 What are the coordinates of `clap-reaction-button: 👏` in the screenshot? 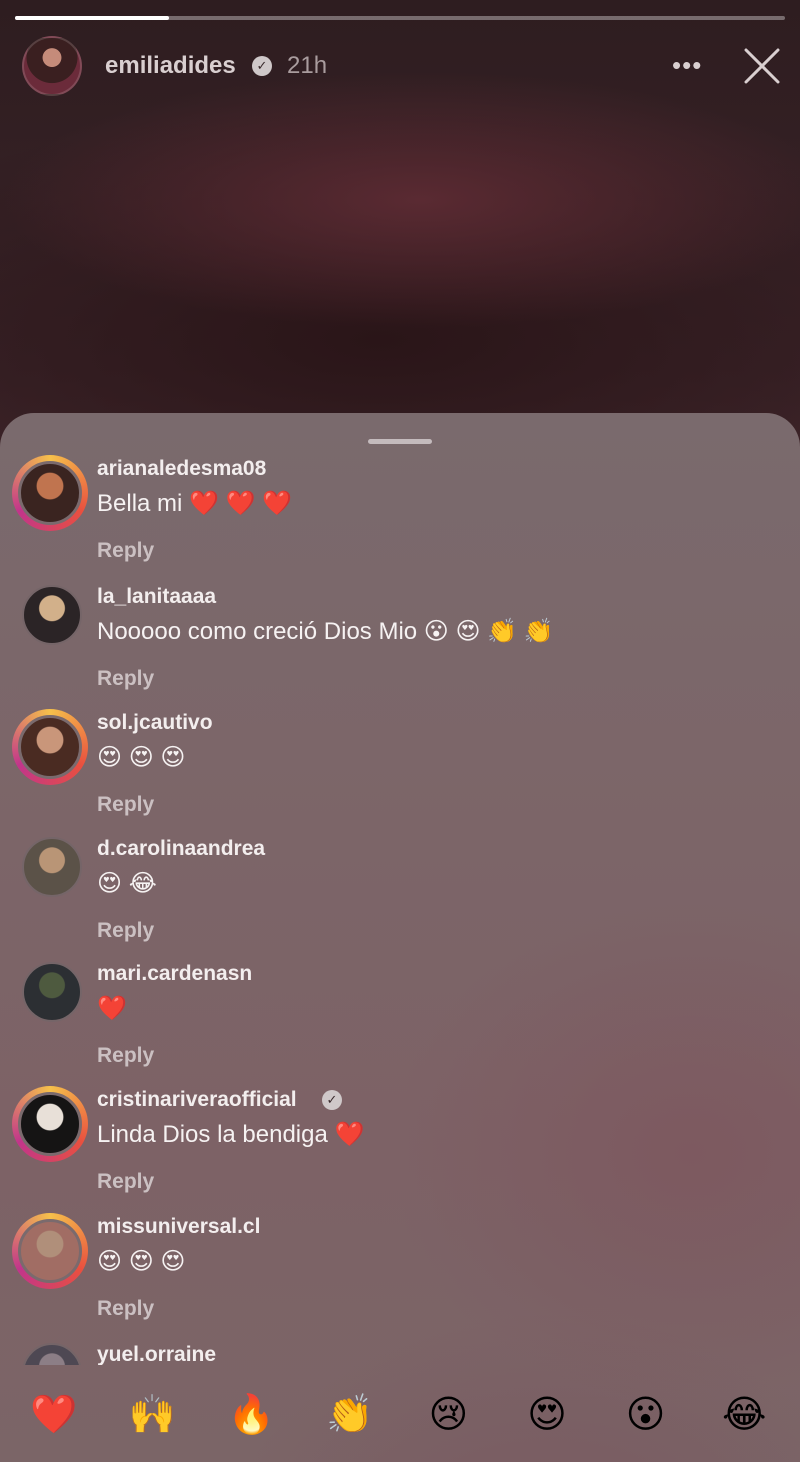 It's located at (350, 1415).